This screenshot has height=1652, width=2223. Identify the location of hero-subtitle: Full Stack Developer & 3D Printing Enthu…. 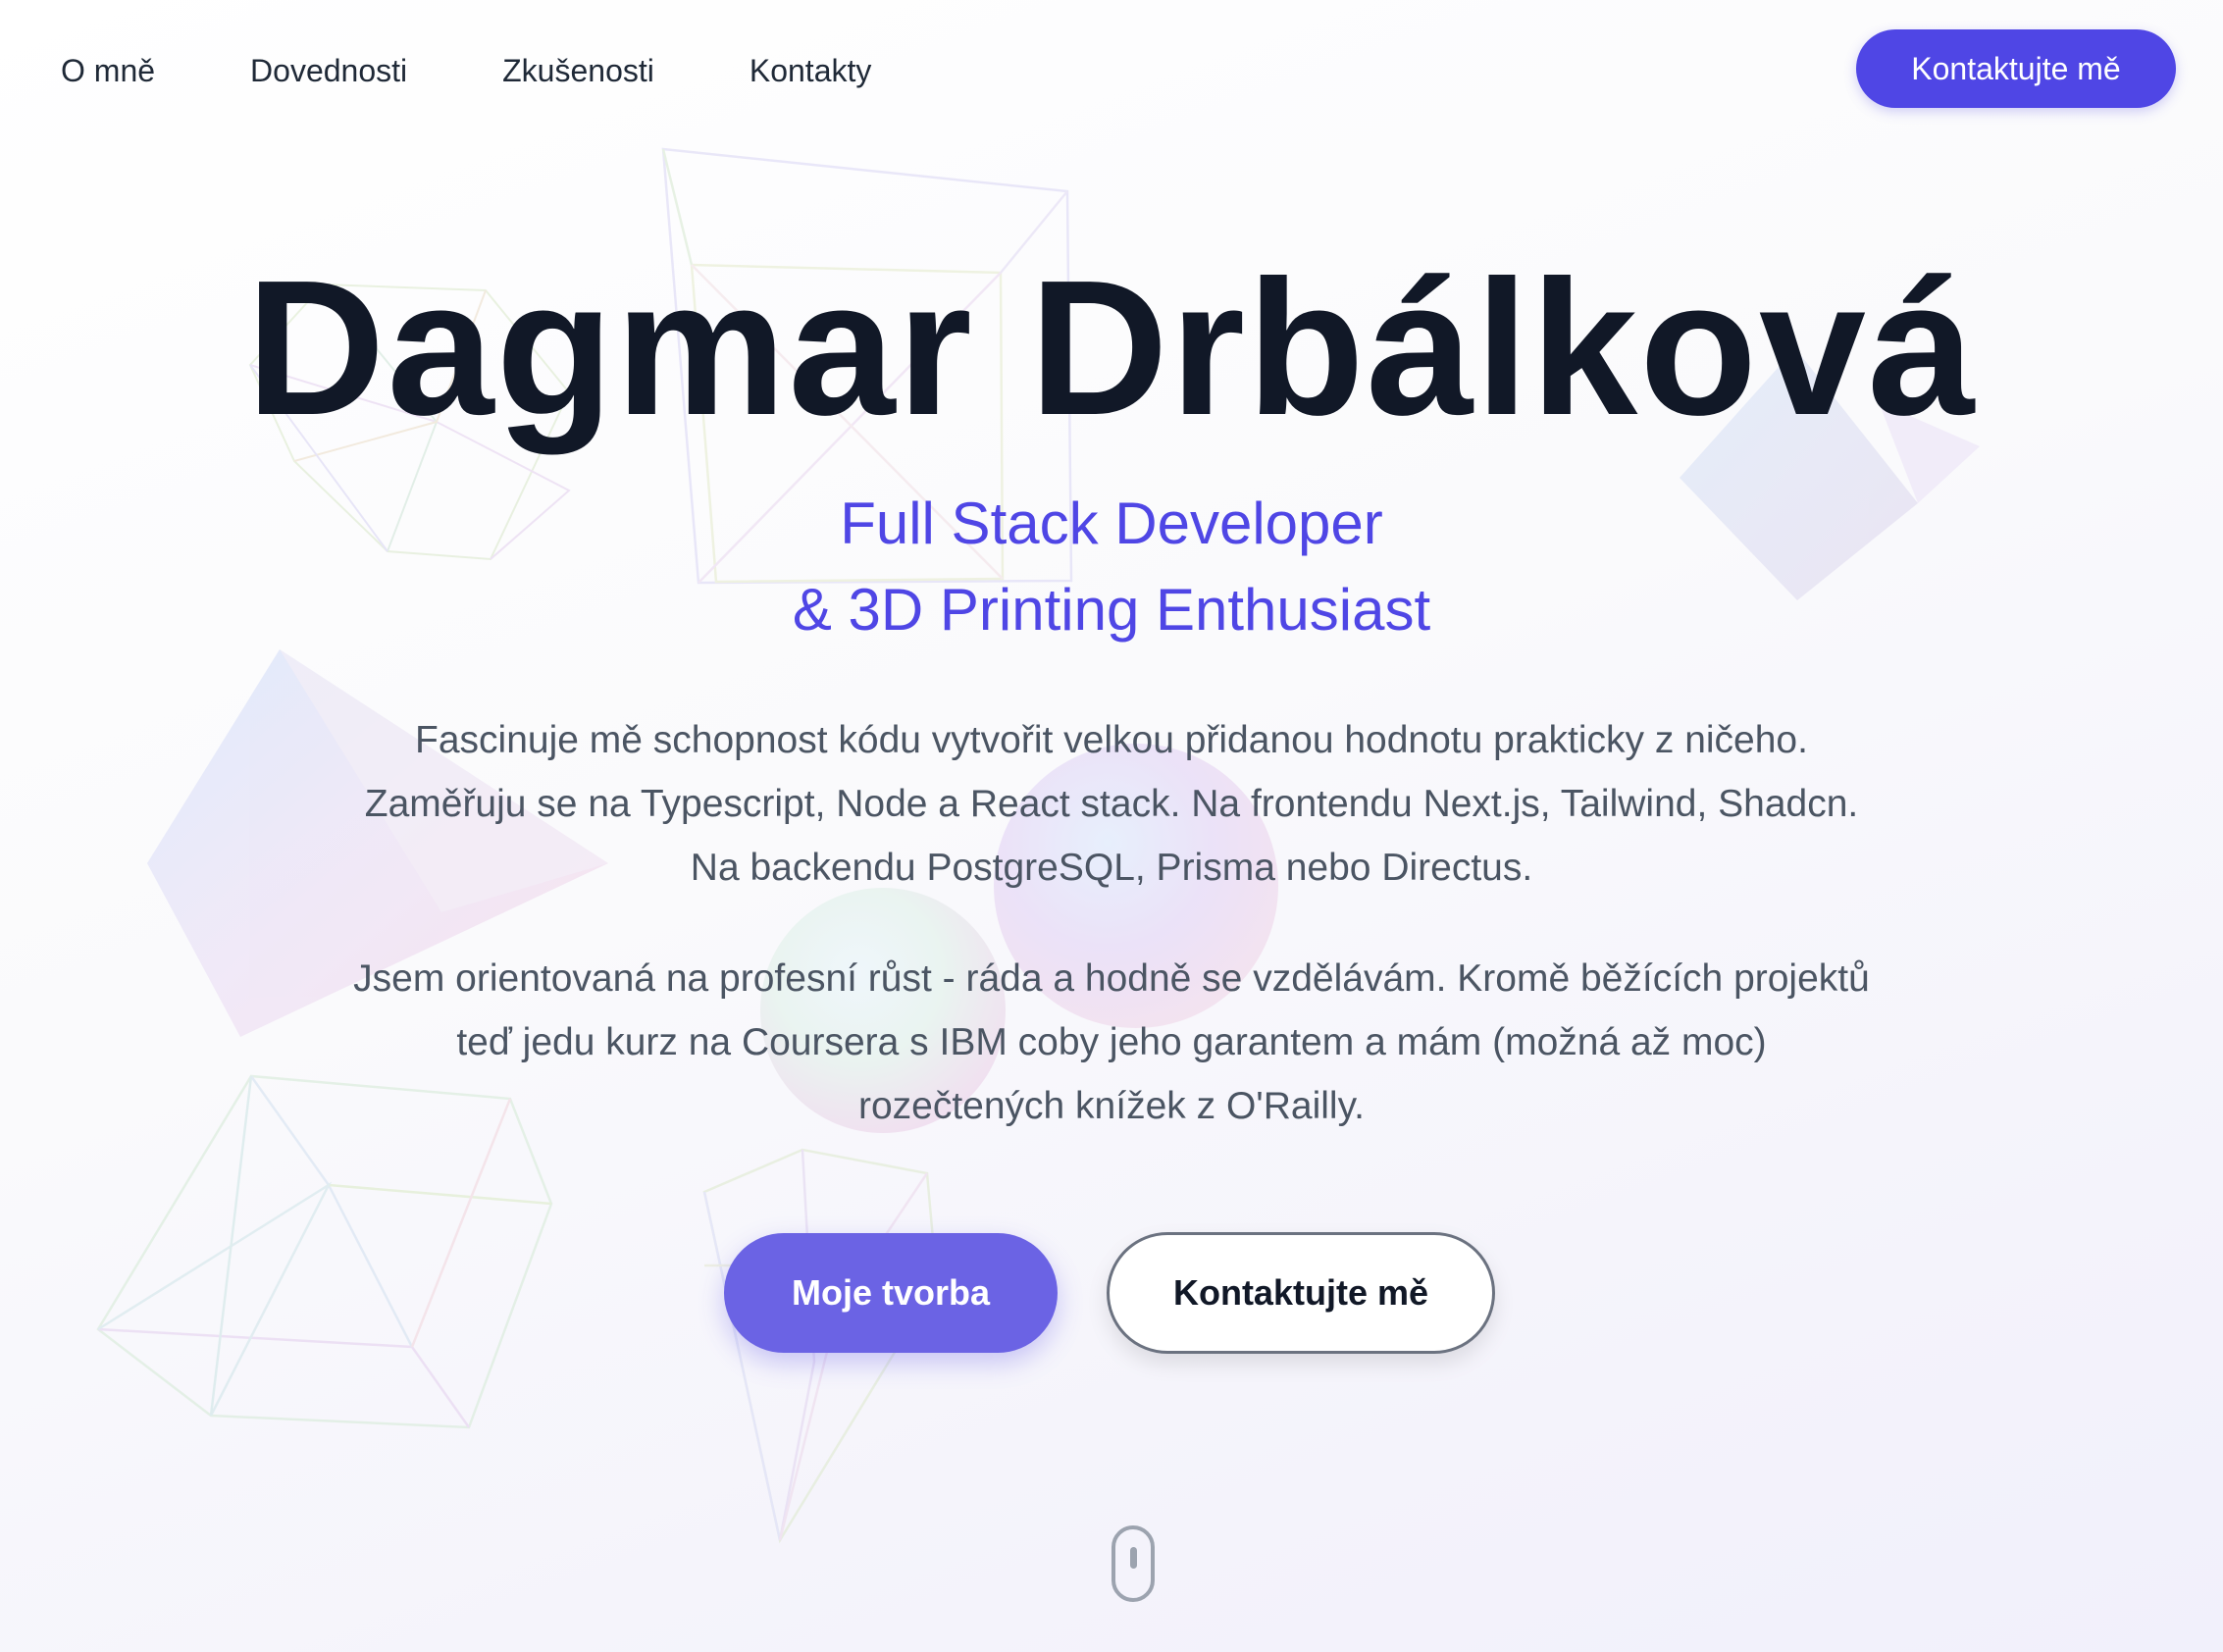
(1111, 567).